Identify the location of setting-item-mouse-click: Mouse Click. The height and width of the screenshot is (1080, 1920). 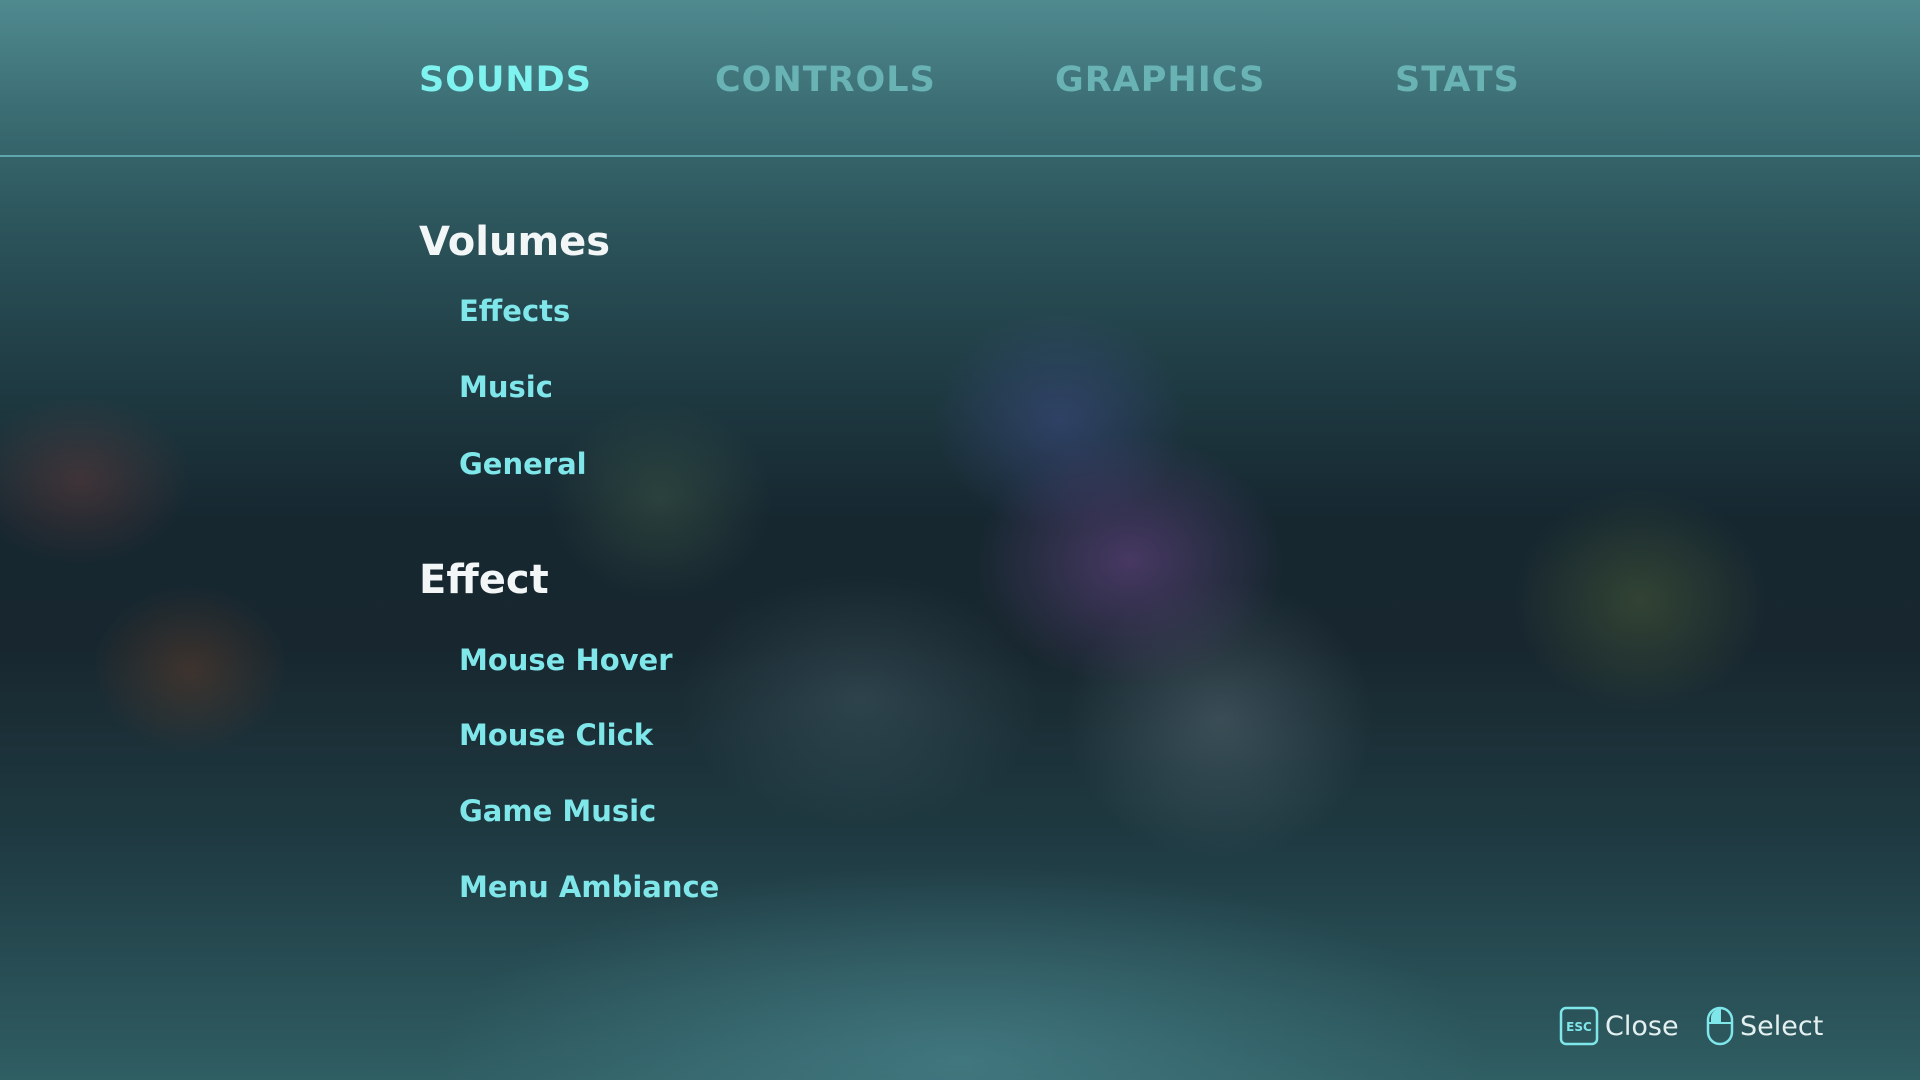
(556, 735).